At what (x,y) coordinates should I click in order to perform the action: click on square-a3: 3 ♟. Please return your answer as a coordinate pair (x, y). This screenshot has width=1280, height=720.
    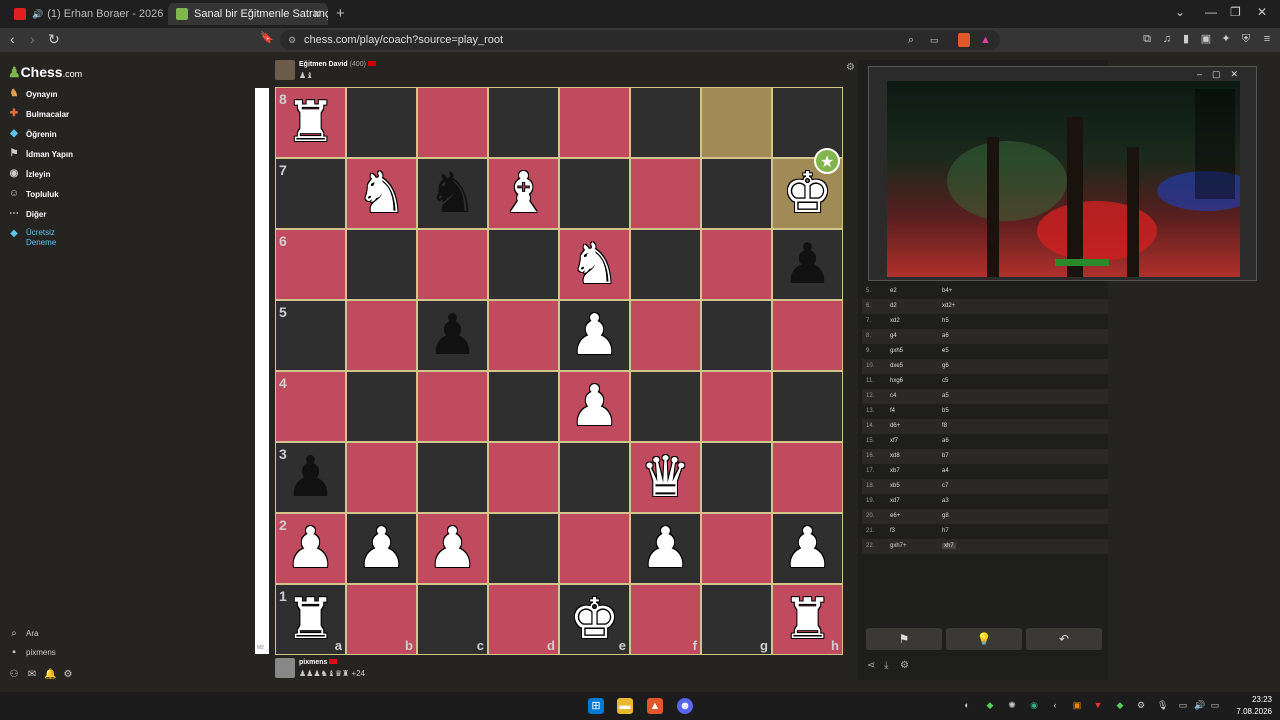
    Looking at the image, I should click on (310, 477).